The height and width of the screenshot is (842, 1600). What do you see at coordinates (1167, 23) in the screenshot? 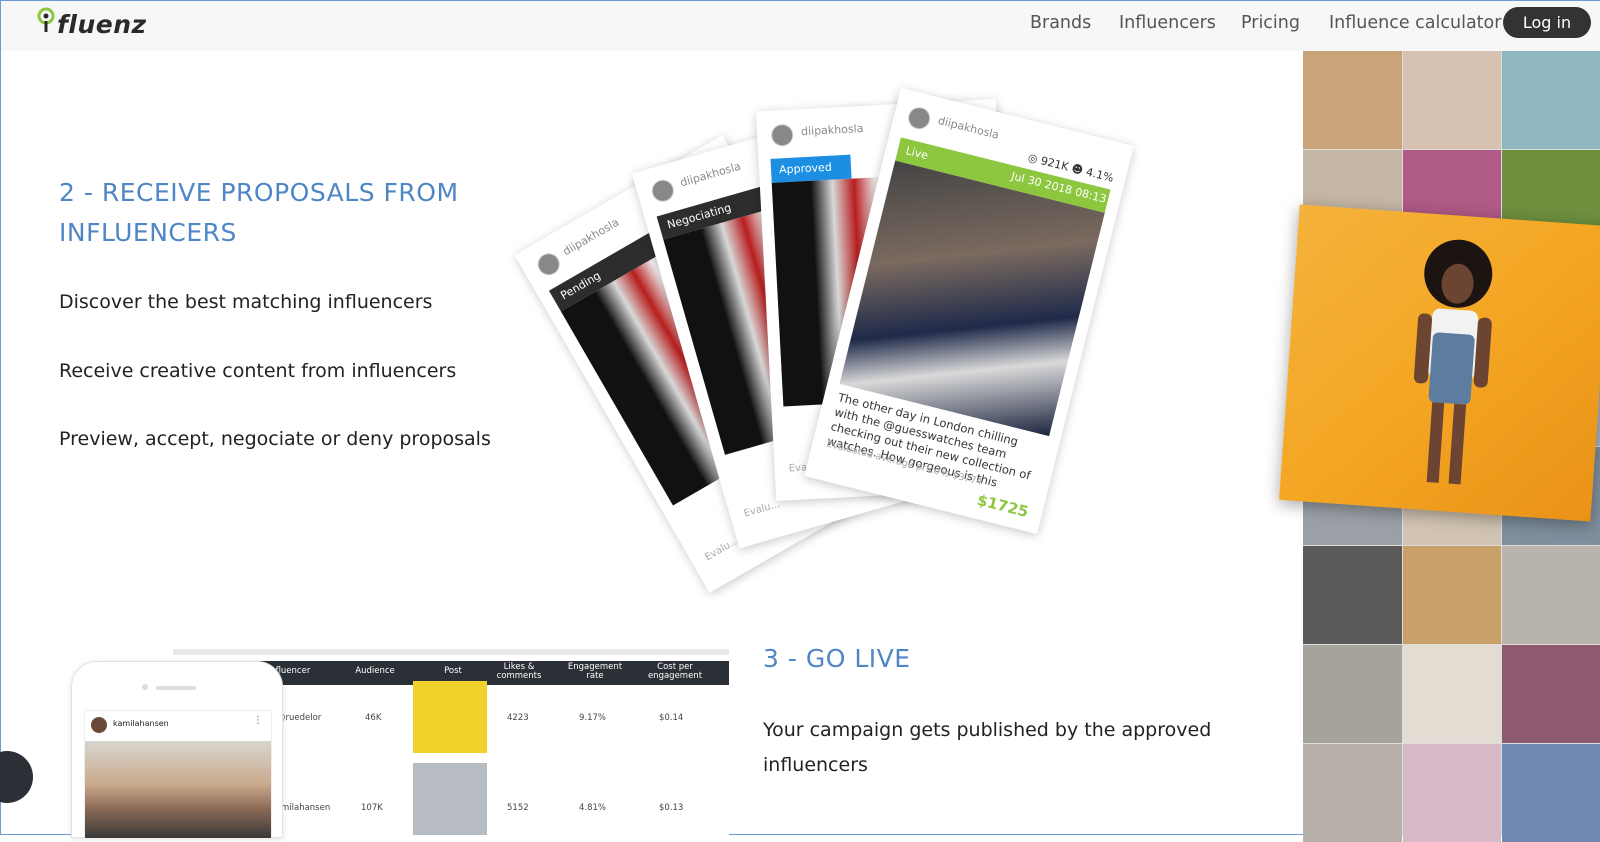
I see `nav-influencers: Influencers` at bounding box center [1167, 23].